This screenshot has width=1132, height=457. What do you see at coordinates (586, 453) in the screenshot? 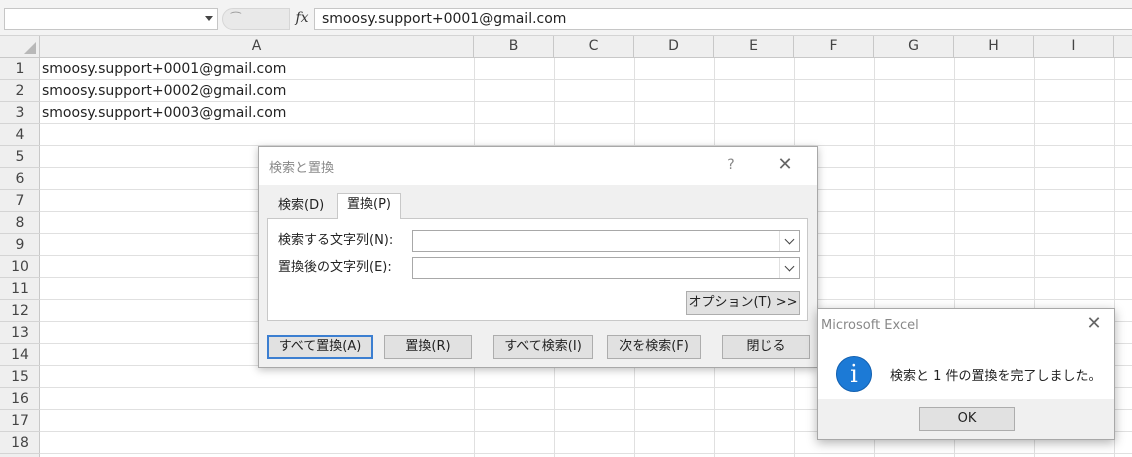
I see `grid-line` at bounding box center [586, 453].